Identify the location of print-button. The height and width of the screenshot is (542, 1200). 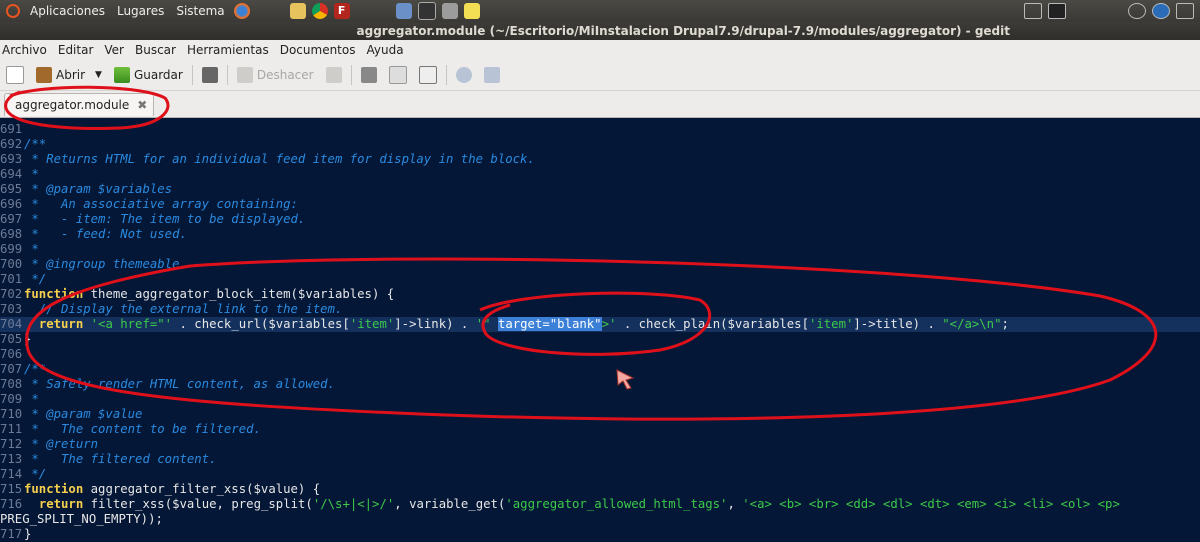
(210, 75).